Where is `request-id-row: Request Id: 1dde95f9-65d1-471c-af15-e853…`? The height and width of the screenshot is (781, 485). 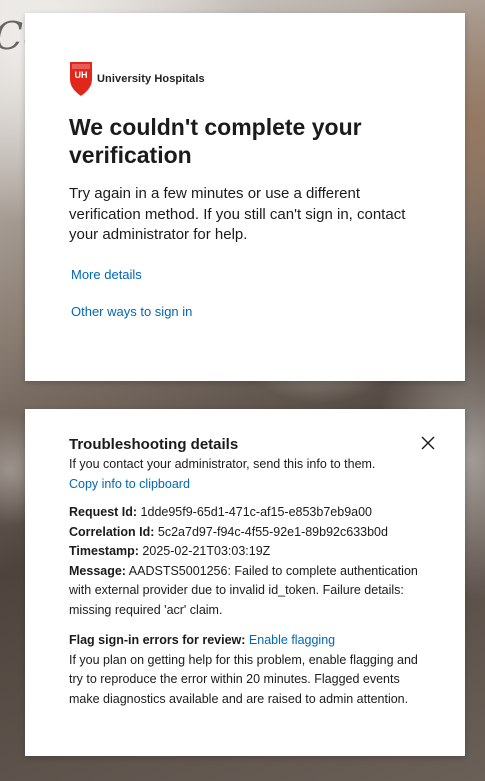 request-id-row: Request Id: 1dde95f9-65d1-471c-af15-e853… is located at coordinates (245, 513).